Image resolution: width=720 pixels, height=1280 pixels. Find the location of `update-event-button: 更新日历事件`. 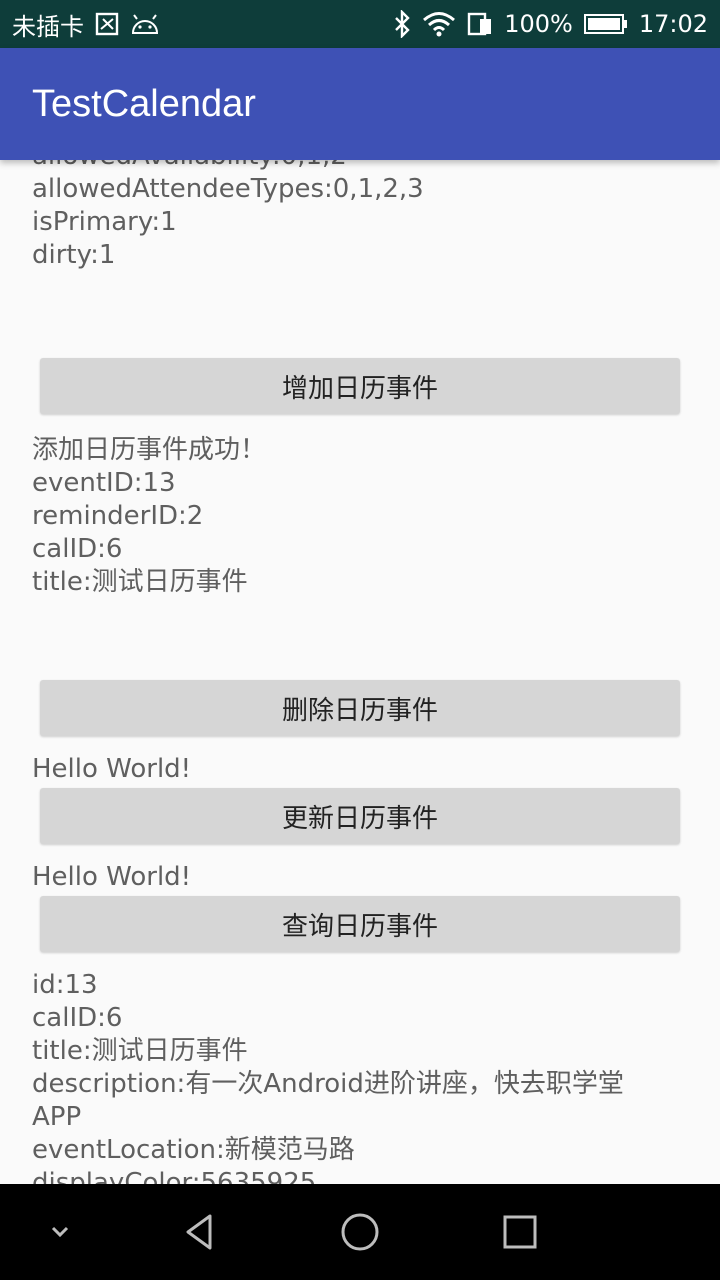

update-event-button: 更新日历事件 is located at coordinates (360, 816).